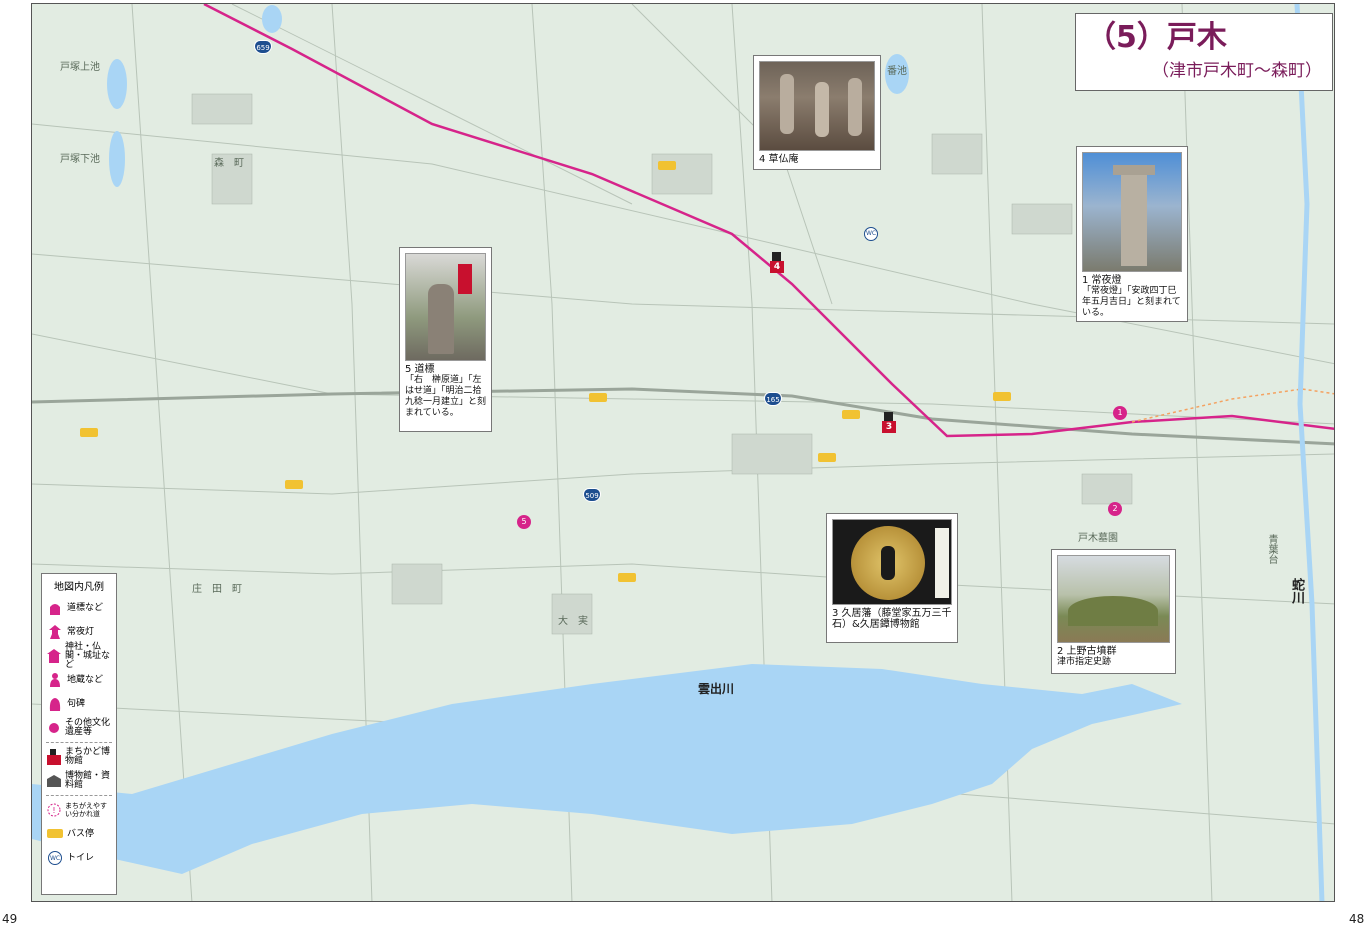 Image resolution: width=1366 pixels, height=929 pixels. What do you see at coordinates (79, 781) in the screenshot?
I see `legend-item-museum: 博物館・資料館` at bounding box center [79, 781].